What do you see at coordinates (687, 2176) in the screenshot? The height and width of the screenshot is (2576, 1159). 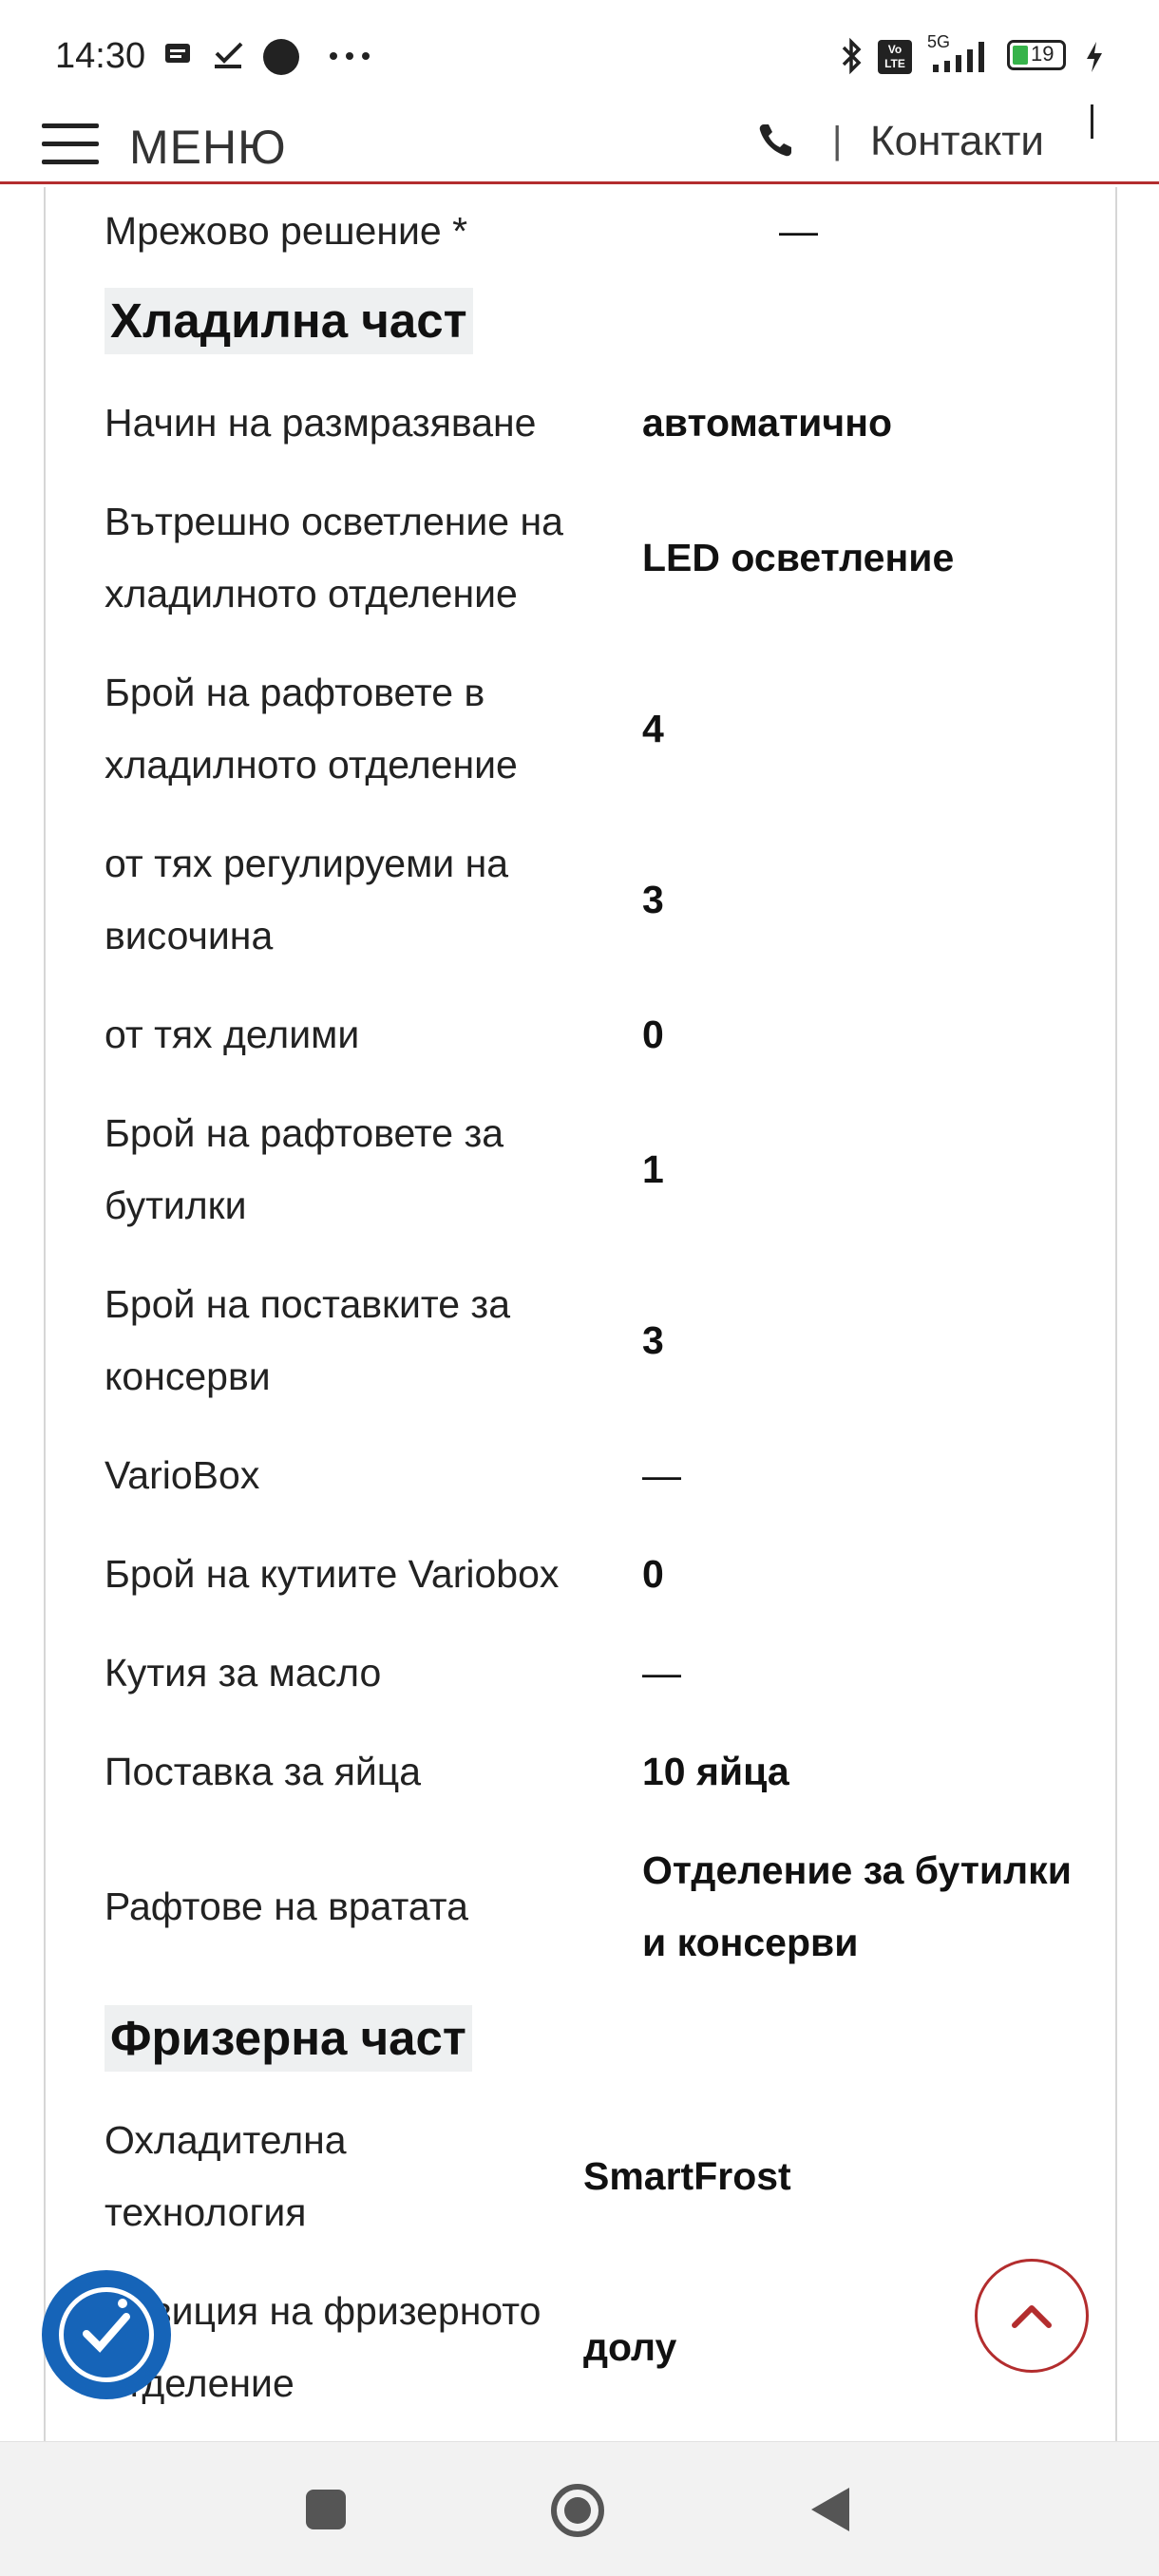 I see `spec-value: SmartFrost` at bounding box center [687, 2176].